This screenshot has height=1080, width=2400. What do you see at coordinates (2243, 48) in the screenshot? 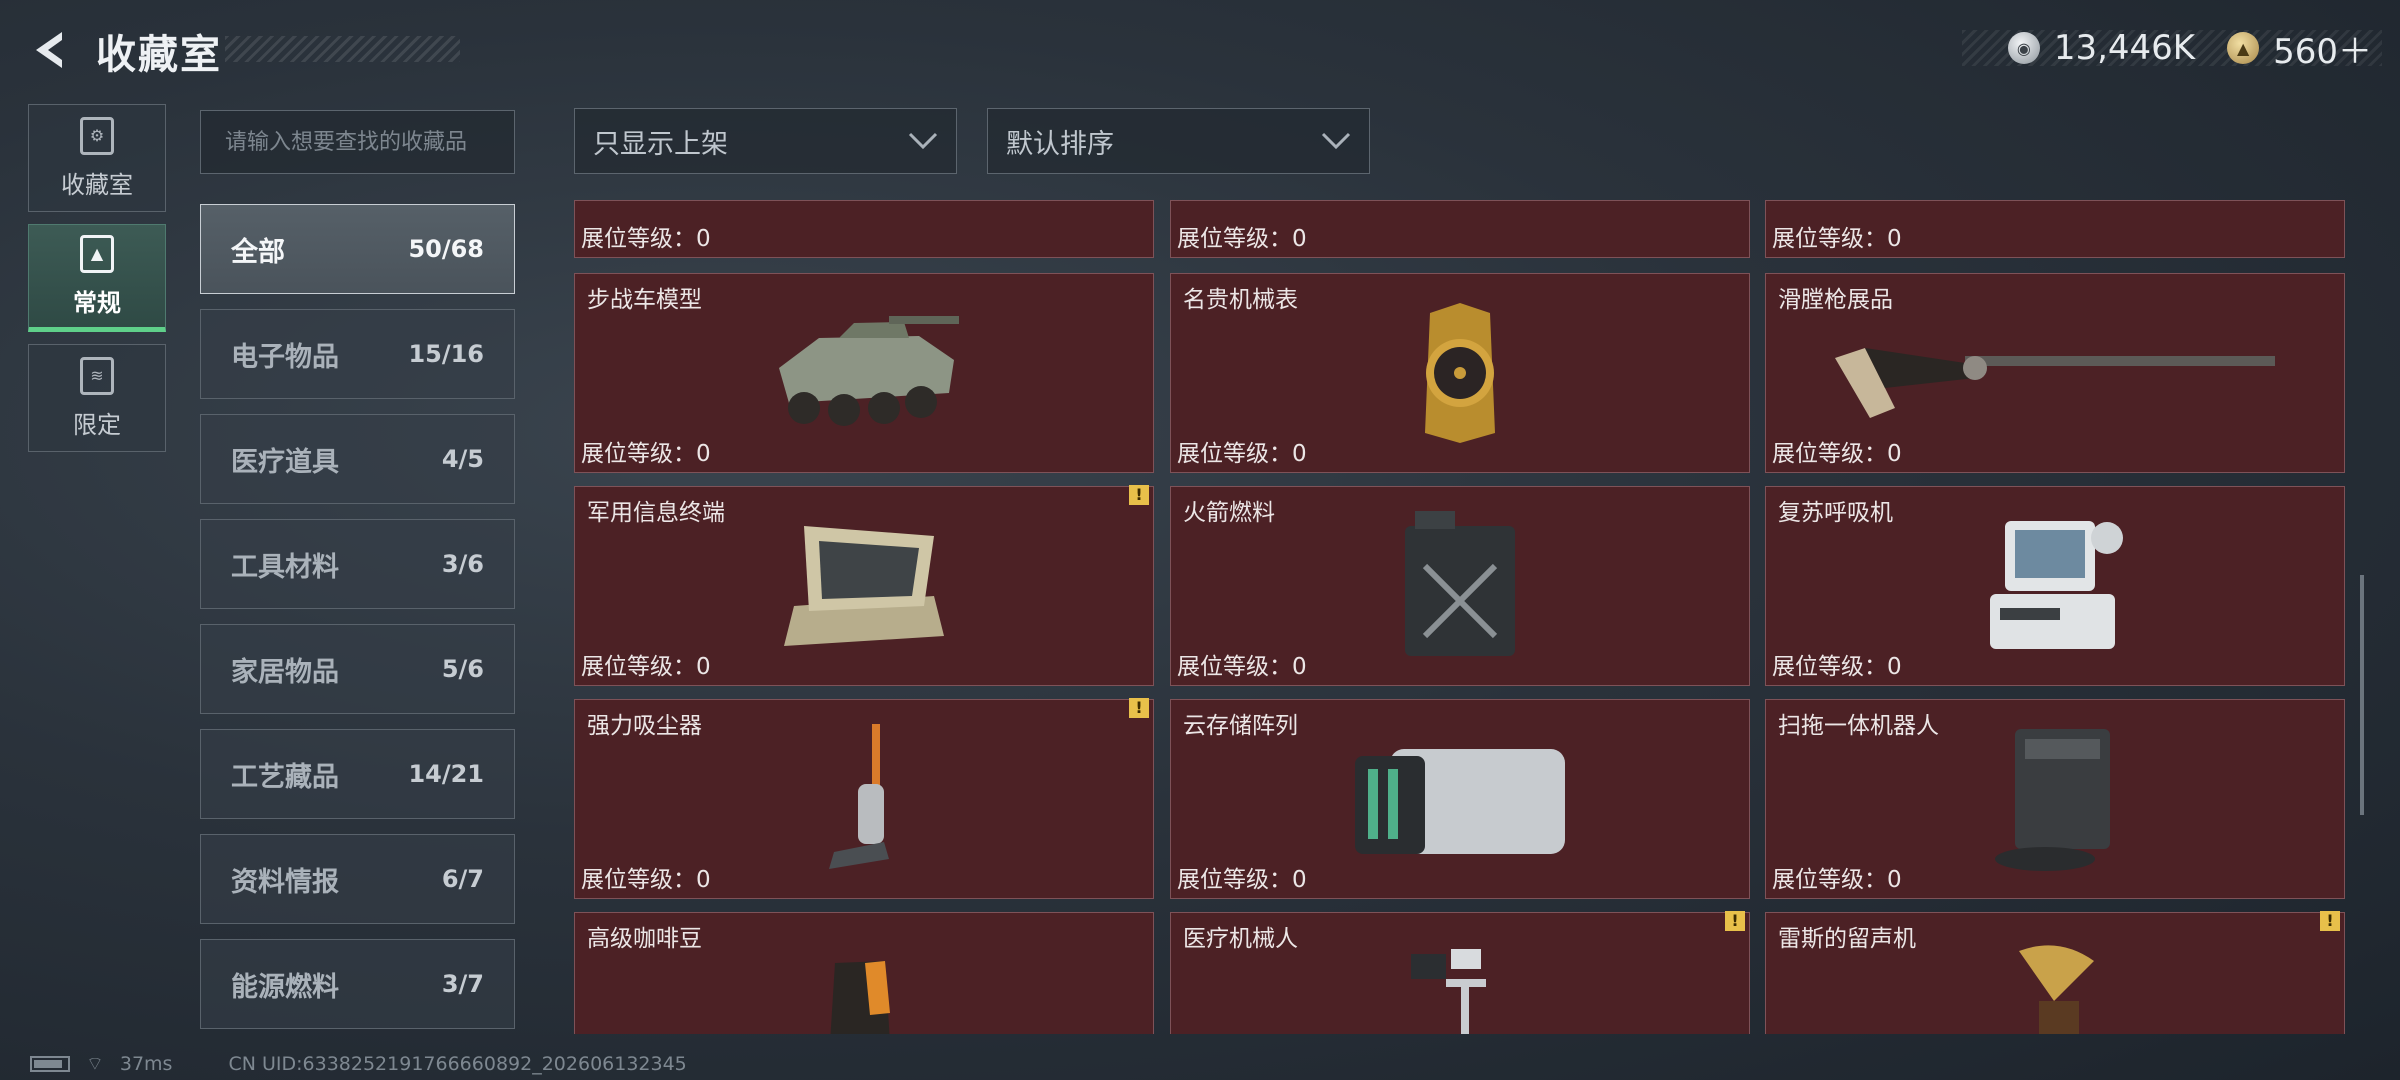
I see `gold-coin-icon: ▲` at bounding box center [2243, 48].